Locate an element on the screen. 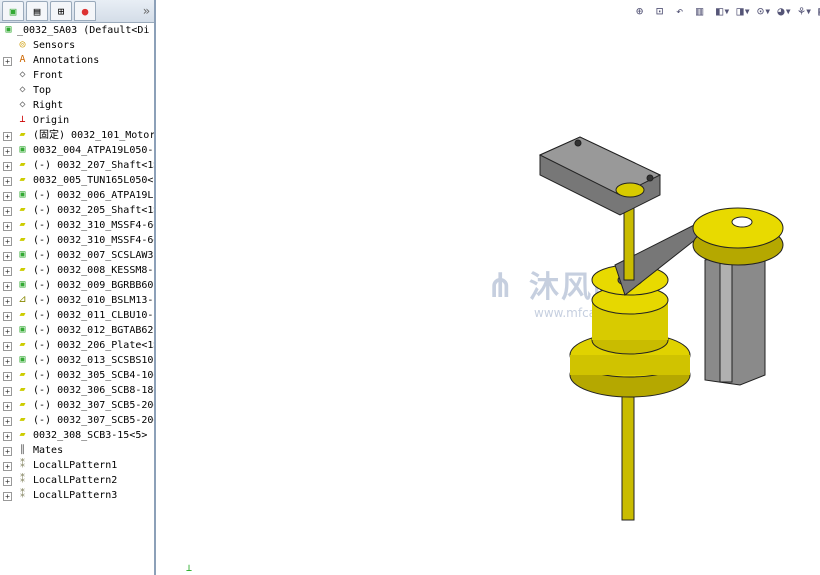  tree-item: + ▣ 0032_004_ATPA19L050-E is located at coordinates (77, 150).